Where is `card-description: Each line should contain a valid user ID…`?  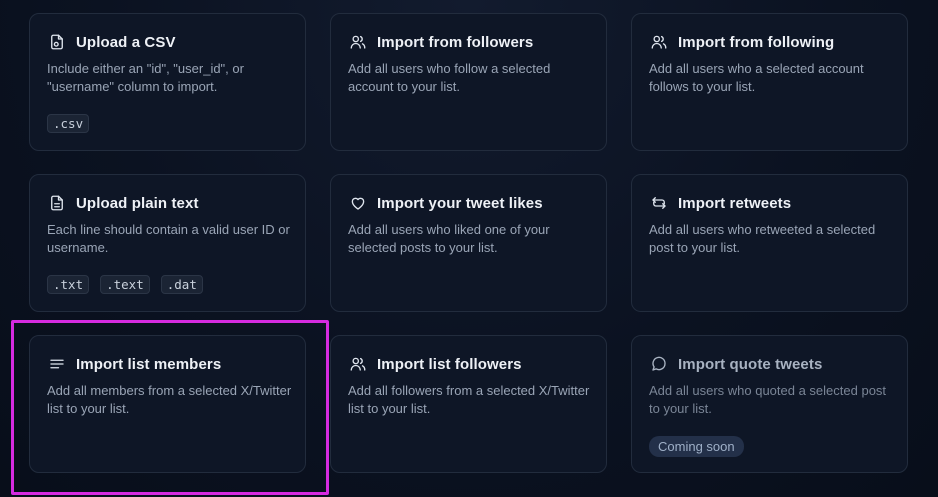
card-description: Each line should contain a valid user ID… is located at coordinates (168, 238).